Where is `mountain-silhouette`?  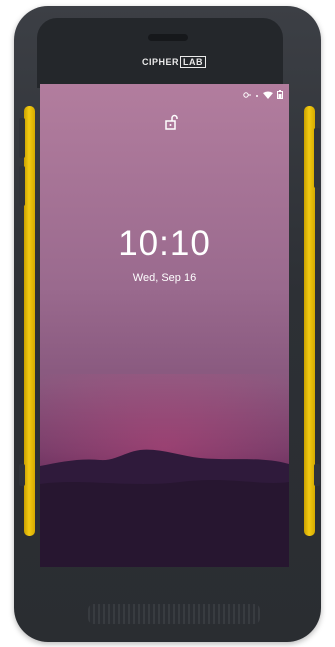
mountain-silhouette is located at coordinates (164, 508).